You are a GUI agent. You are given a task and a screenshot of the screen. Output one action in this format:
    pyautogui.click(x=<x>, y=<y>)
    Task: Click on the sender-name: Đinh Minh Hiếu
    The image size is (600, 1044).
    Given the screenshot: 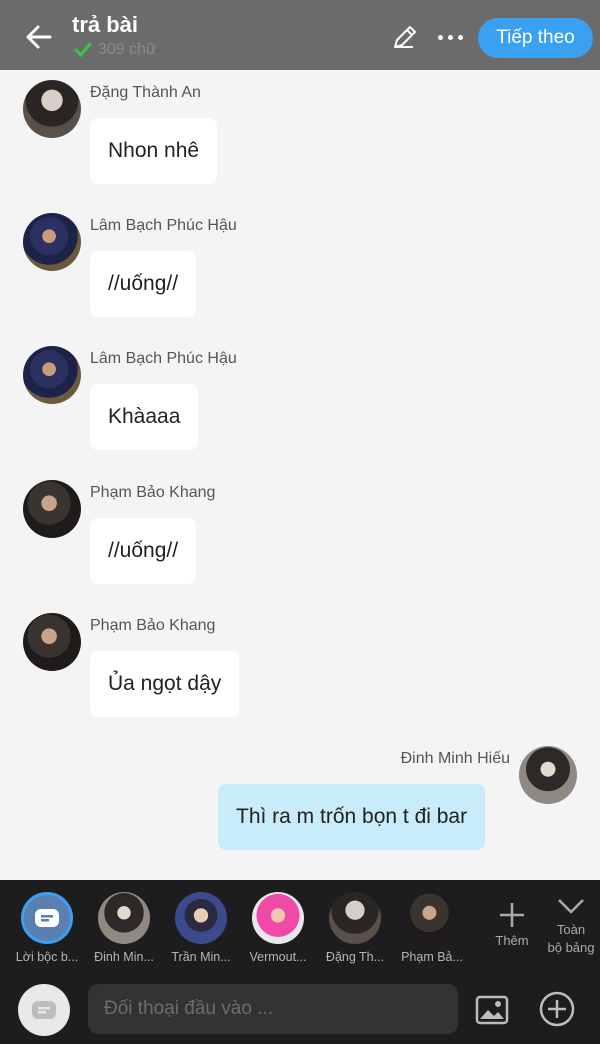 What is the action you would take?
    pyautogui.click(x=455, y=758)
    